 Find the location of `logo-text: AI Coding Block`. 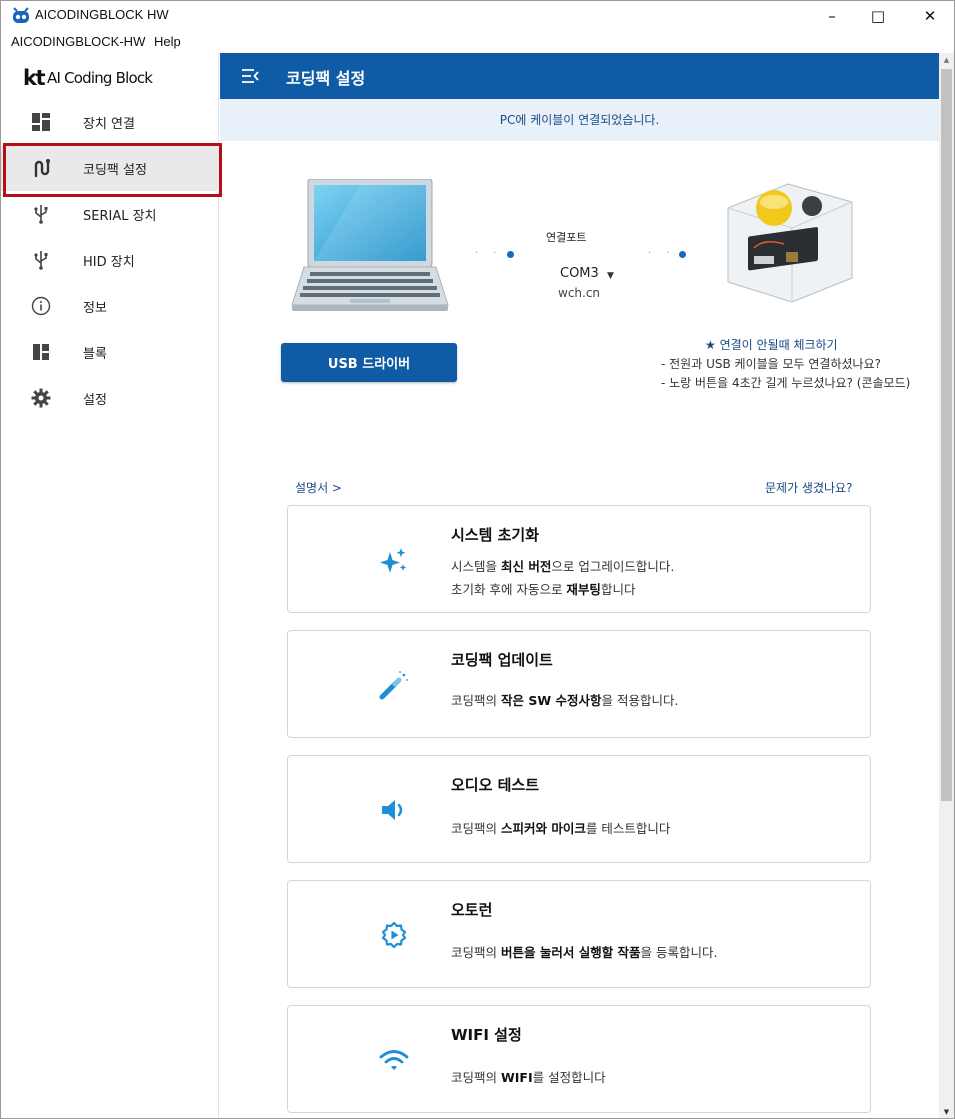

logo-text: AI Coding Block is located at coordinates (100, 78).